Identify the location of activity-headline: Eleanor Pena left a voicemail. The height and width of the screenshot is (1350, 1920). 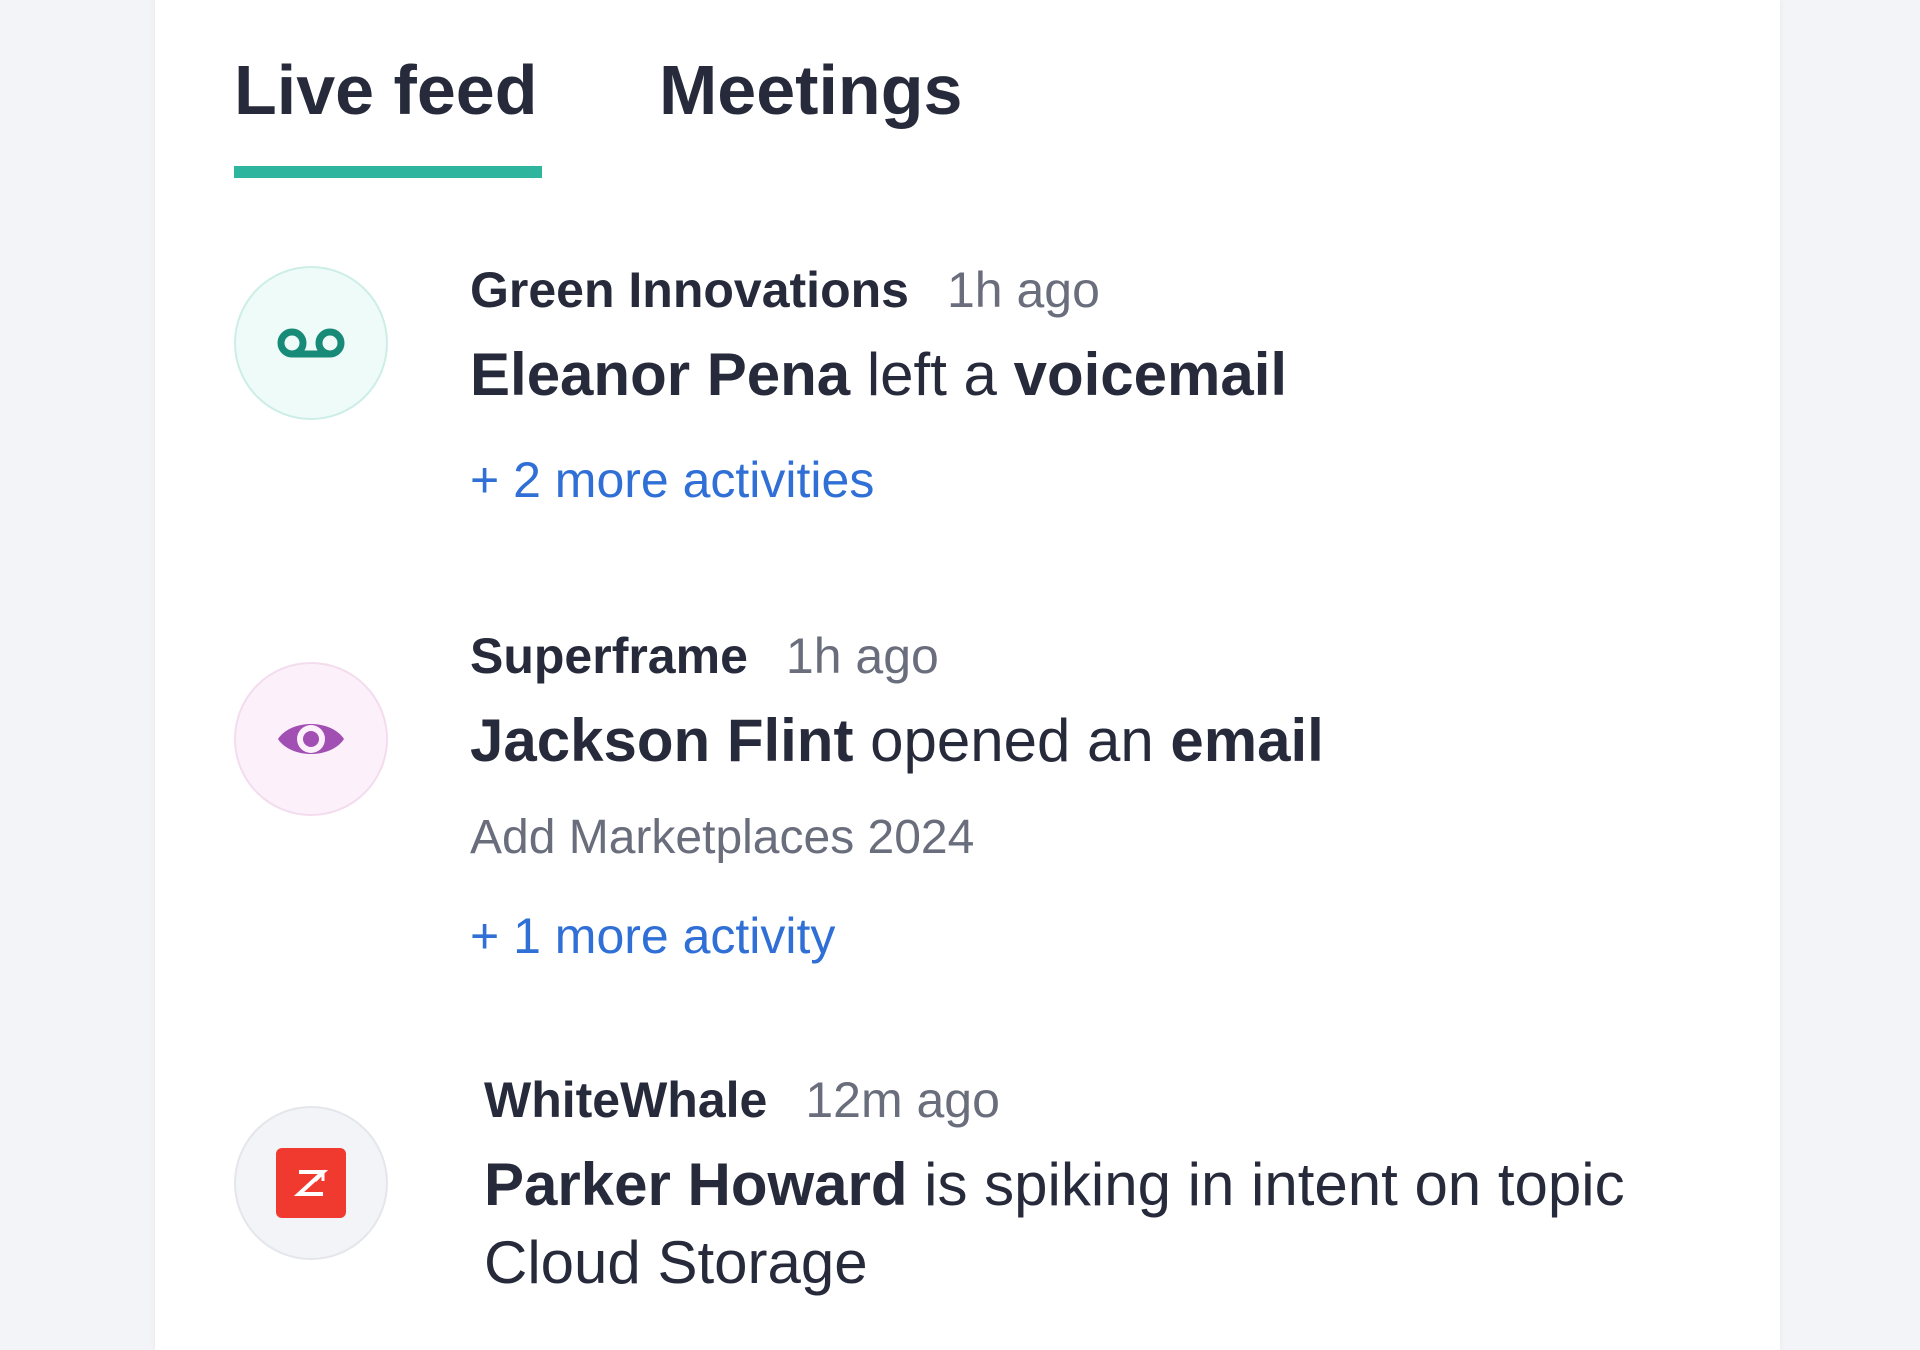
(1095, 375).